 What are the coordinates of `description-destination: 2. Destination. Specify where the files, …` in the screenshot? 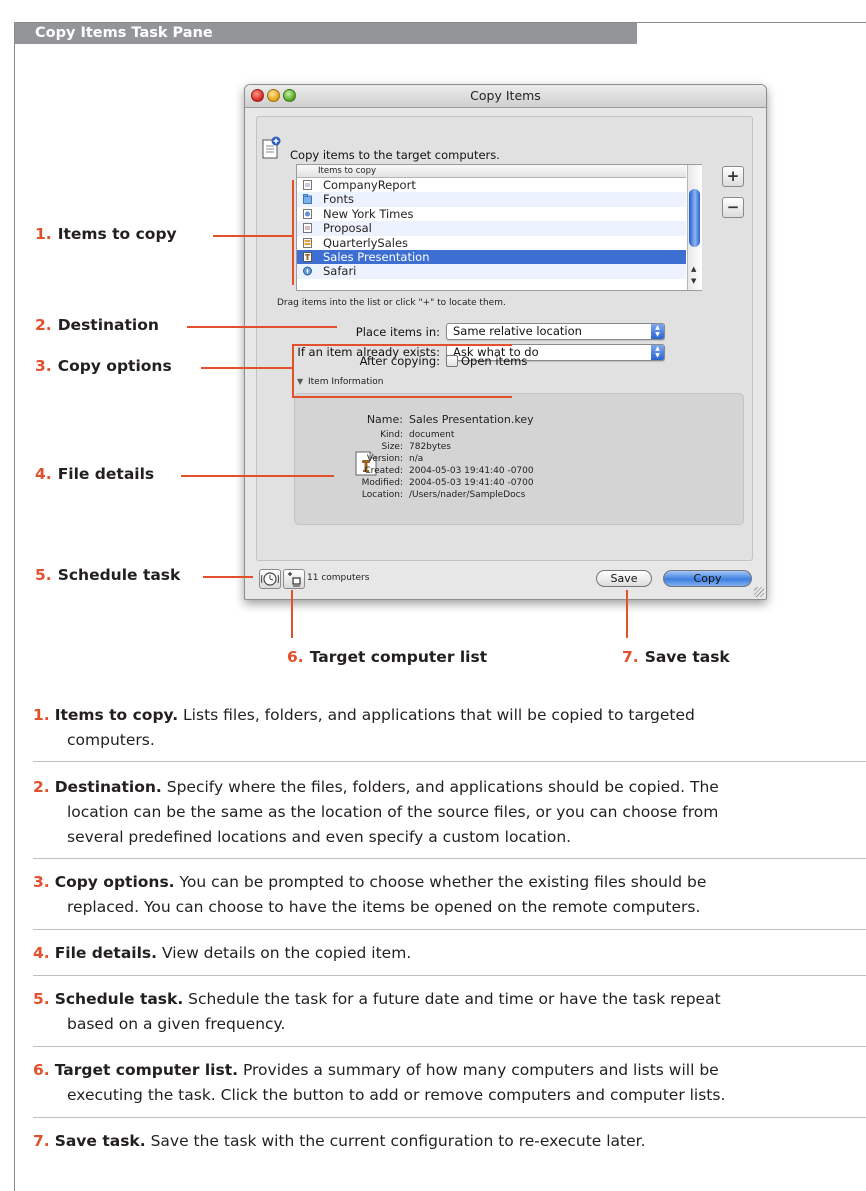 It's located at (376, 812).